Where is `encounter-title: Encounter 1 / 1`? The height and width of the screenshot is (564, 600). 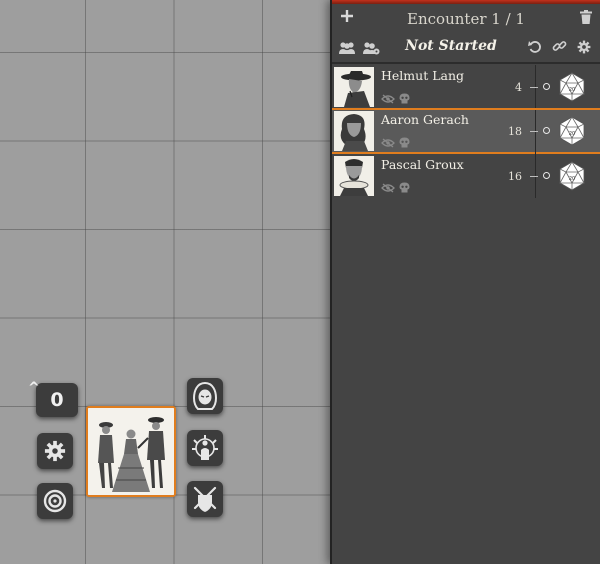 encounter-title: Encounter 1 / 1 is located at coordinates (466, 19).